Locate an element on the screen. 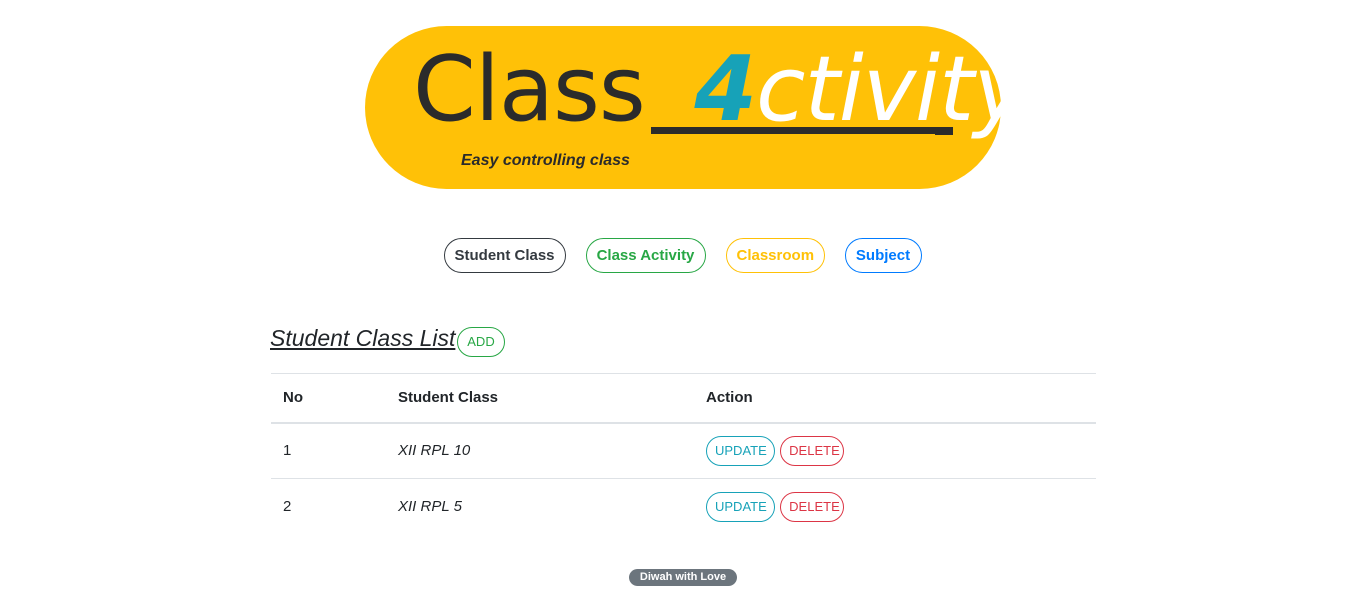 The image size is (1365, 598). cell-no: 2 is located at coordinates (287, 507).